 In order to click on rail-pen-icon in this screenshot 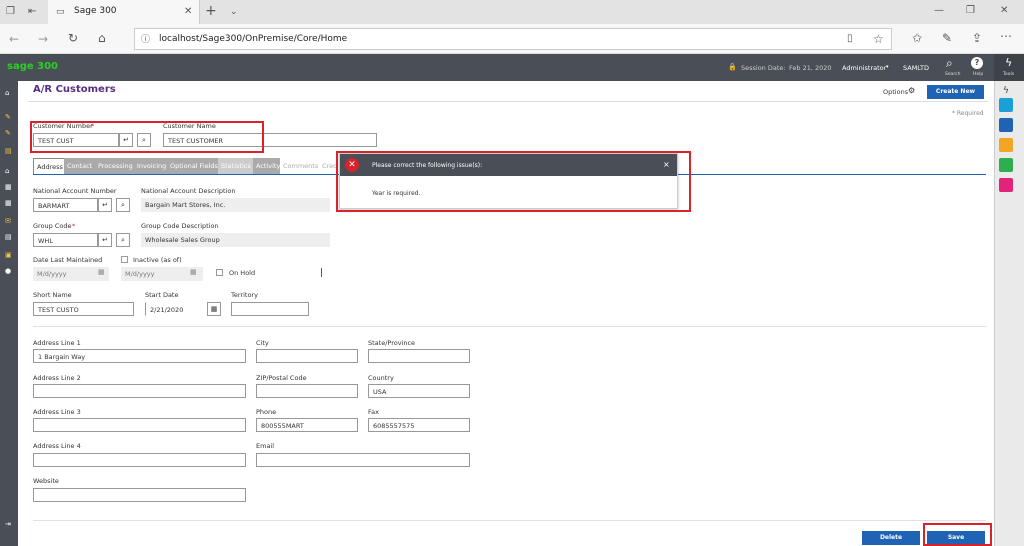, I will do `click(1006, 185)`.